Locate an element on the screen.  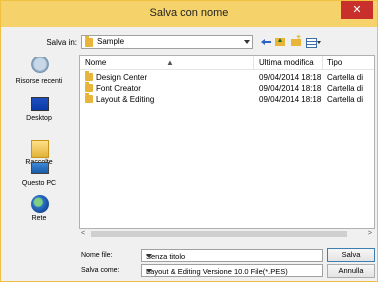
desktop-icon is located at coordinates (40, 104).